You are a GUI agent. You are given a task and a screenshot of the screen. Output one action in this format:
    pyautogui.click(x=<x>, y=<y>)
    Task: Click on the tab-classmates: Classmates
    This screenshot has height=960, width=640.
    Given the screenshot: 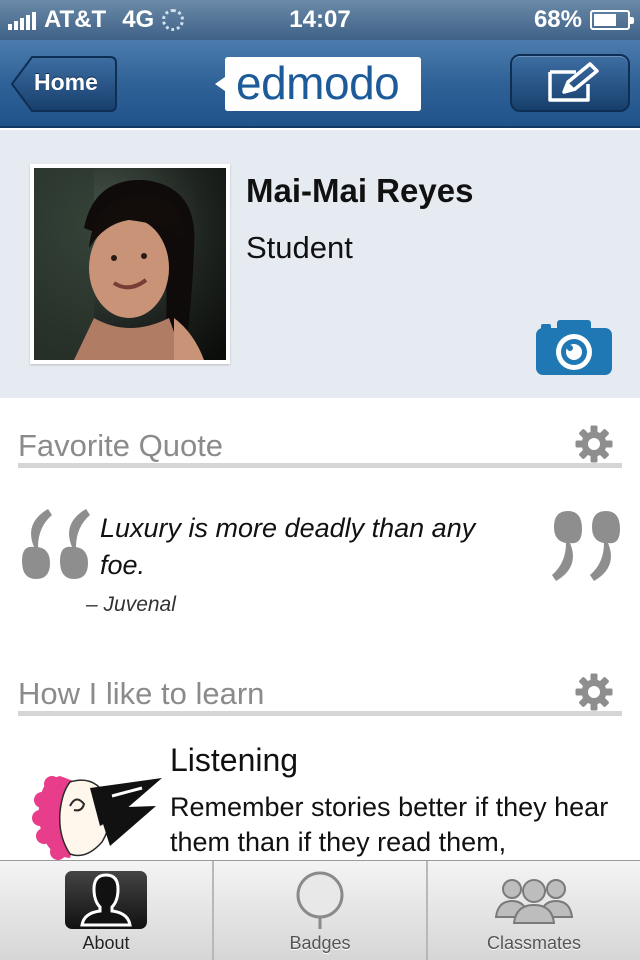 What is the action you would take?
    pyautogui.click(x=534, y=910)
    